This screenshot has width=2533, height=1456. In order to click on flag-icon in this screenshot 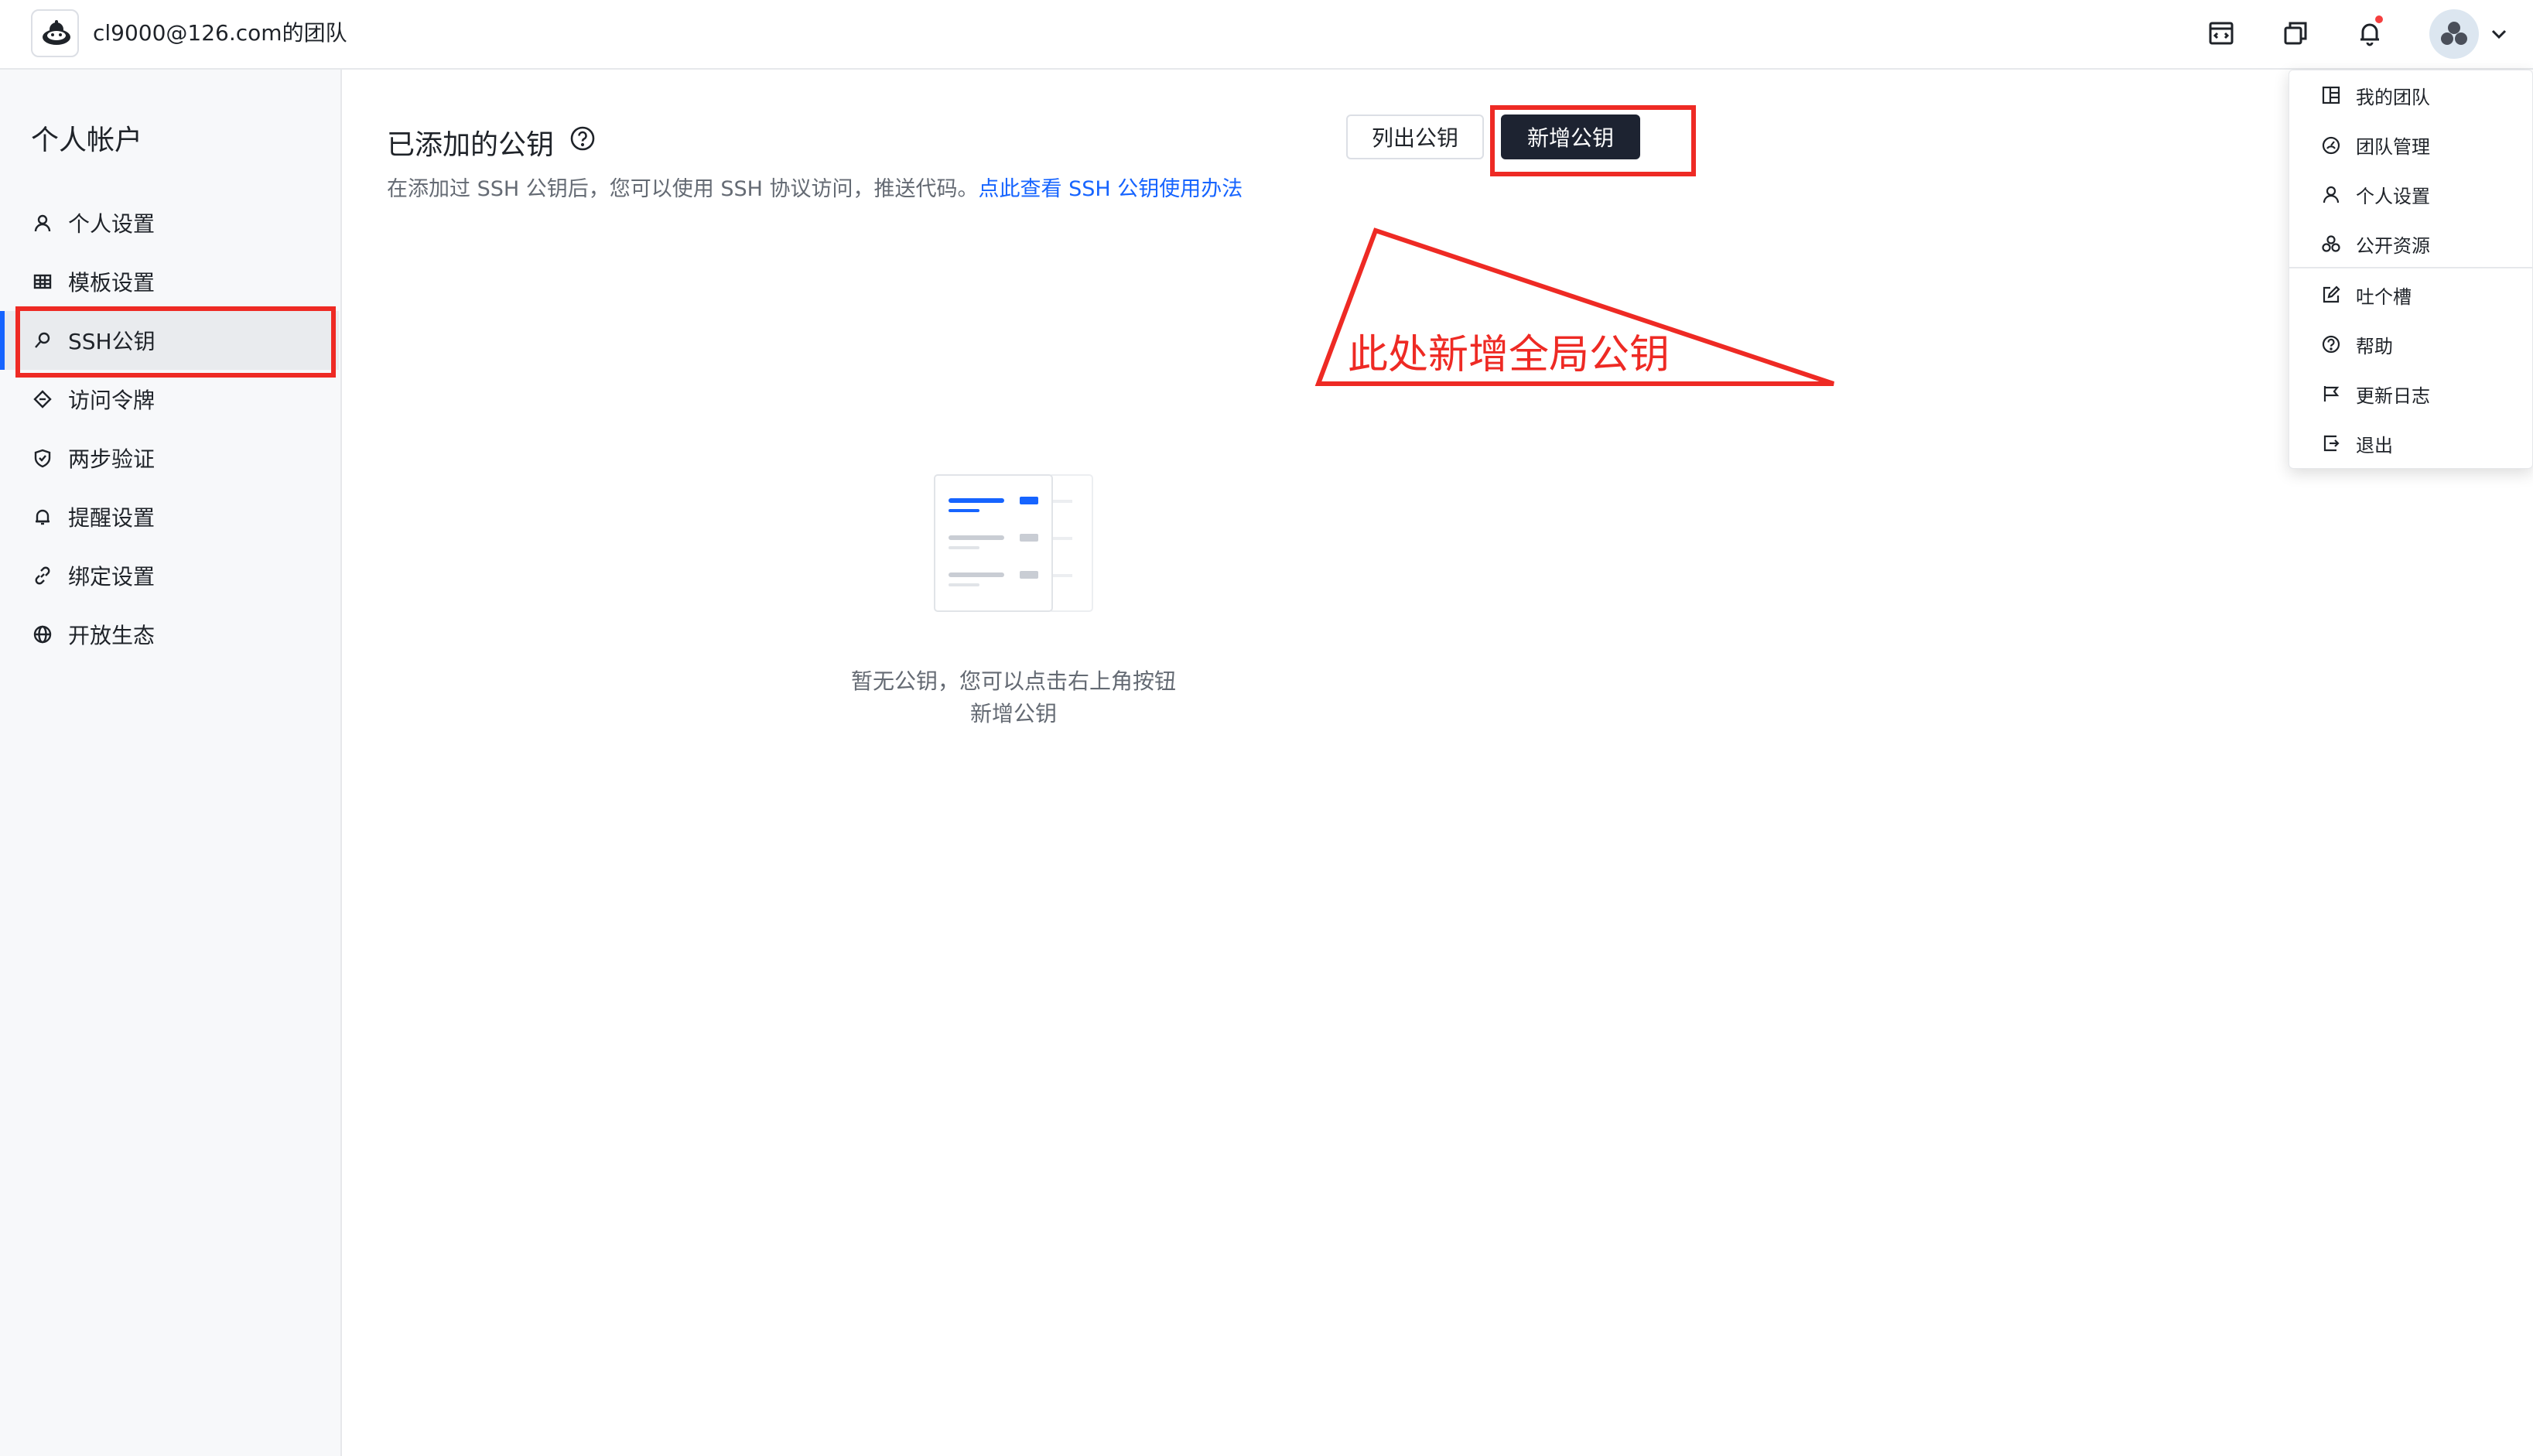, I will do `click(2331, 394)`.